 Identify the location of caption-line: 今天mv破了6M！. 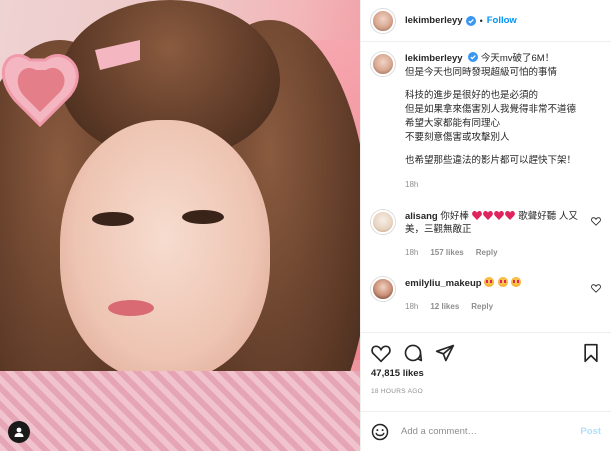
(517, 58).